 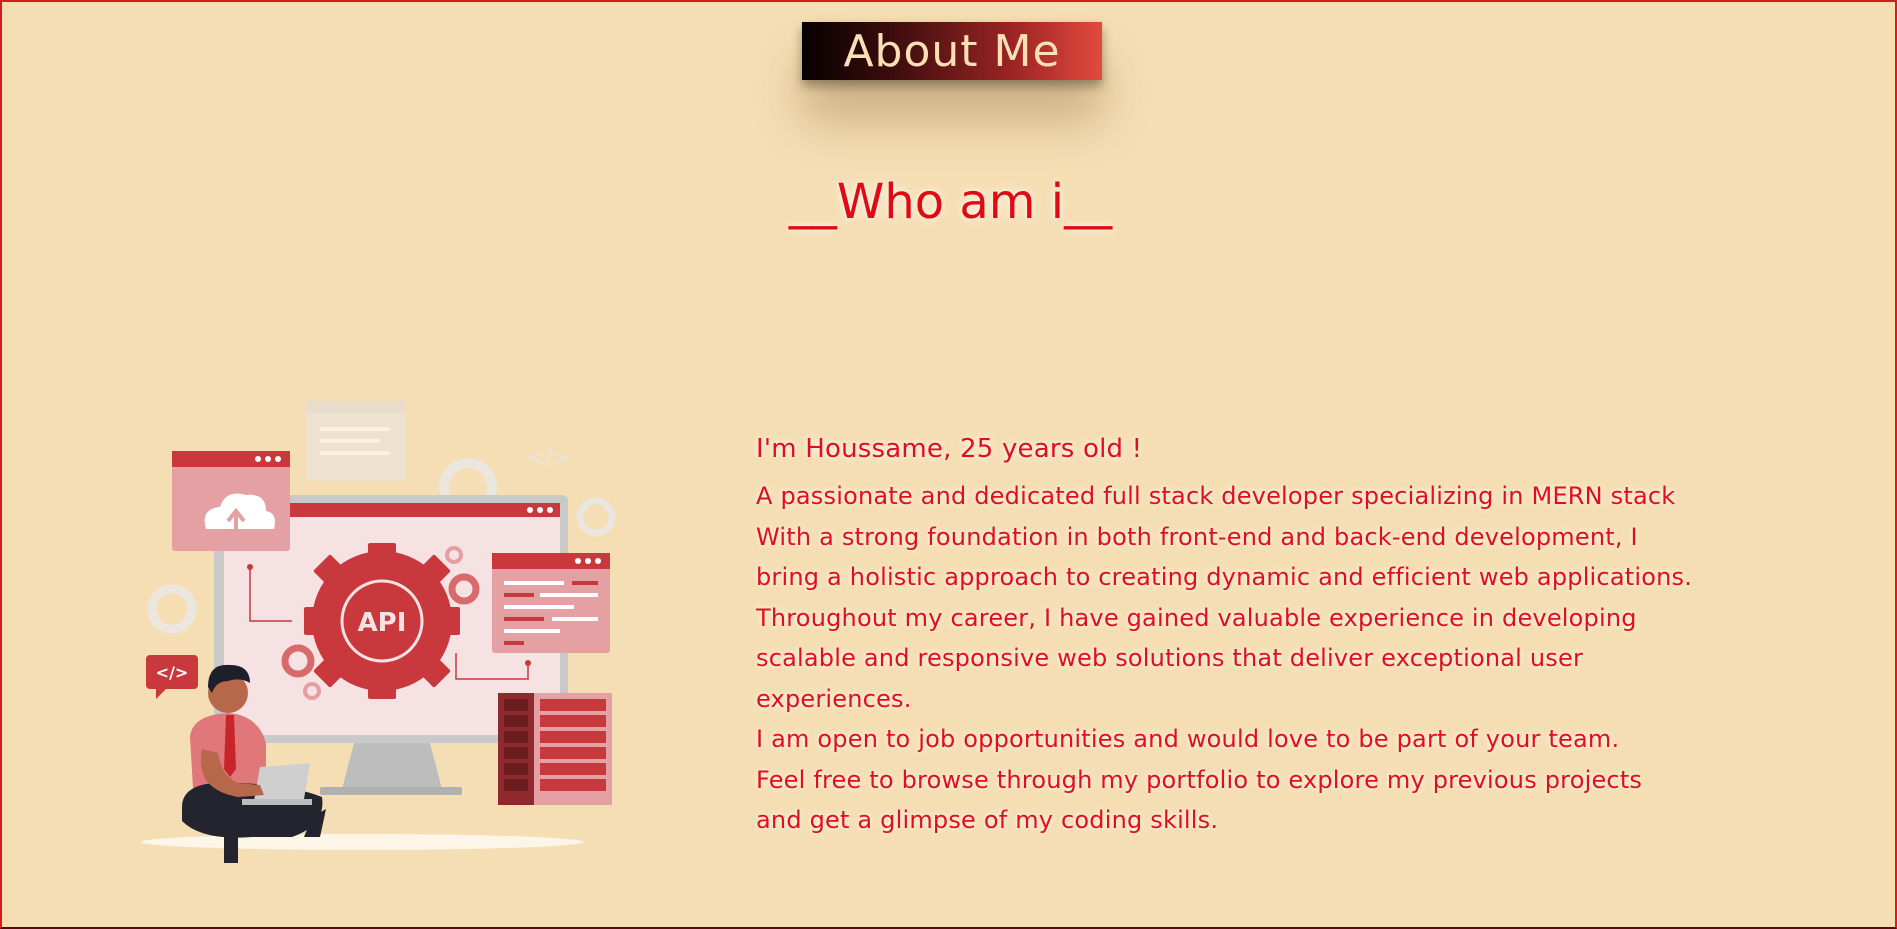 I want to click on floor-shadow, so click(x=363, y=842).